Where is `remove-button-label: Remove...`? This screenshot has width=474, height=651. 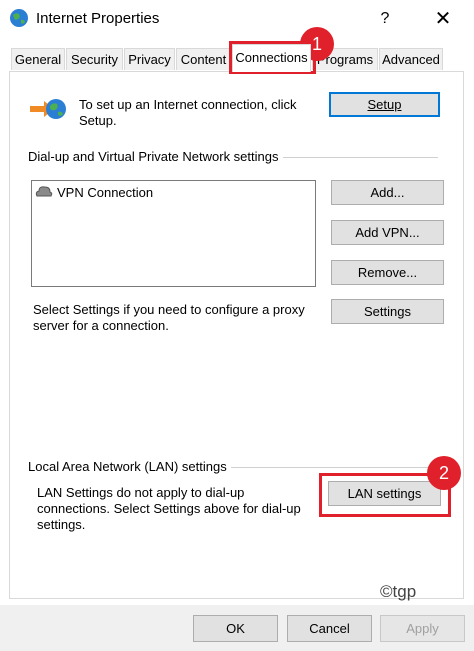
remove-button-label: Remove... is located at coordinates (387, 272).